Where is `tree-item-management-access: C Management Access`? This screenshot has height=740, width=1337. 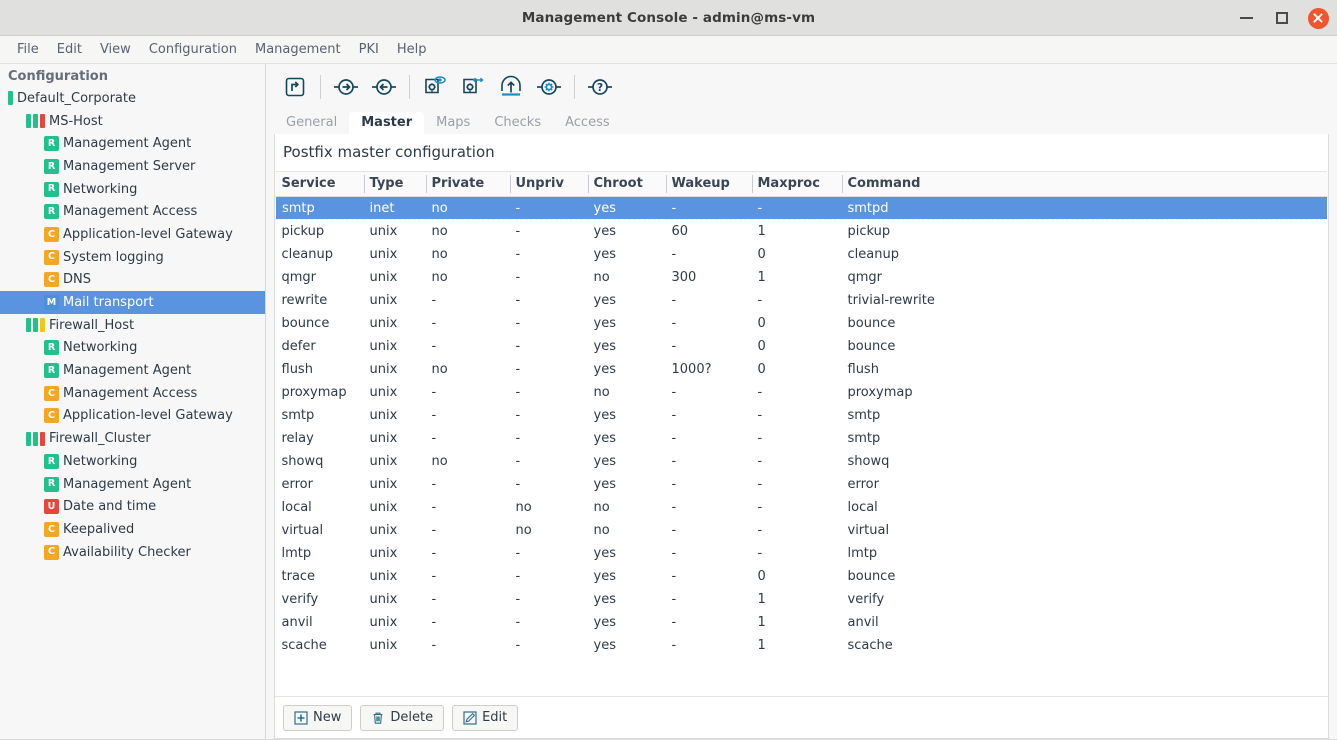 tree-item-management-access: C Management Access is located at coordinates (132, 393).